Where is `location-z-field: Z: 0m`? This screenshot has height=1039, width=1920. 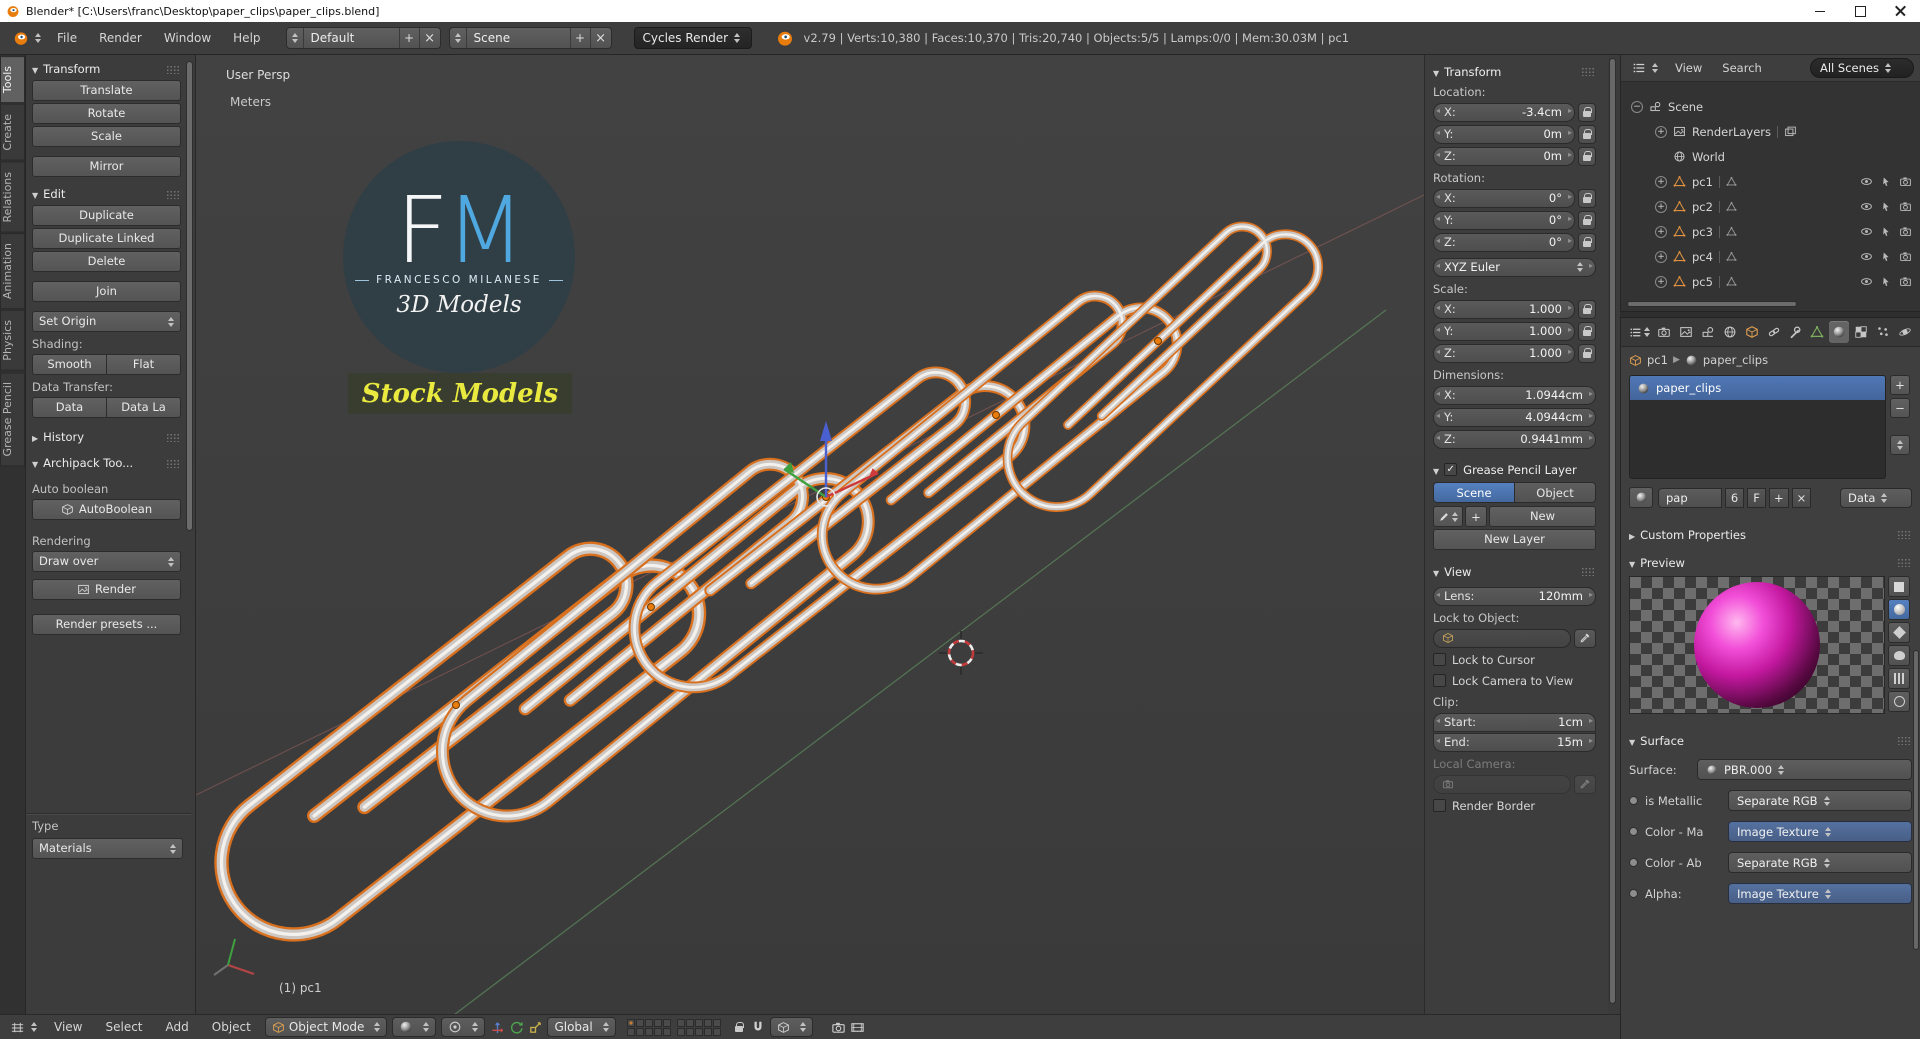
location-z-field: Z: 0m is located at coordinates (1504, 156).